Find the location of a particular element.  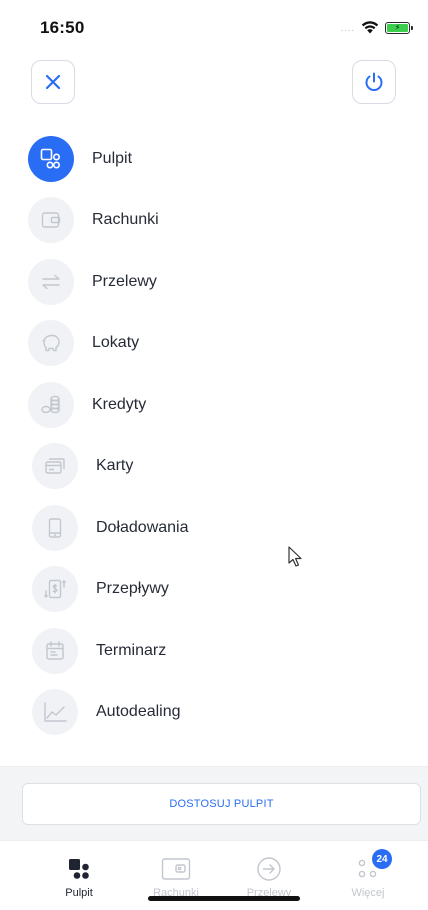

menu-item-label: Pulpit is located at coordinates (112, 158).